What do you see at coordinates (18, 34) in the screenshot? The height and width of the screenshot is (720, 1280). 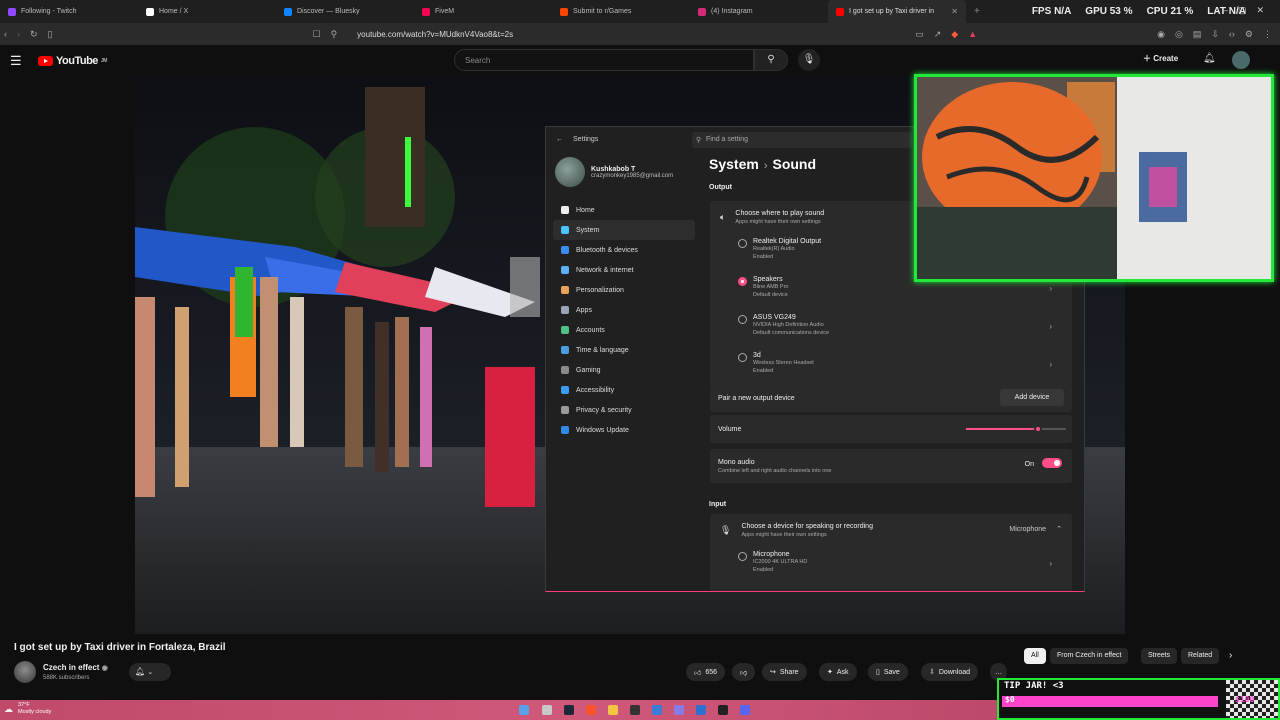 I see `forward-icon: ›` at bounding box center [18, 34].